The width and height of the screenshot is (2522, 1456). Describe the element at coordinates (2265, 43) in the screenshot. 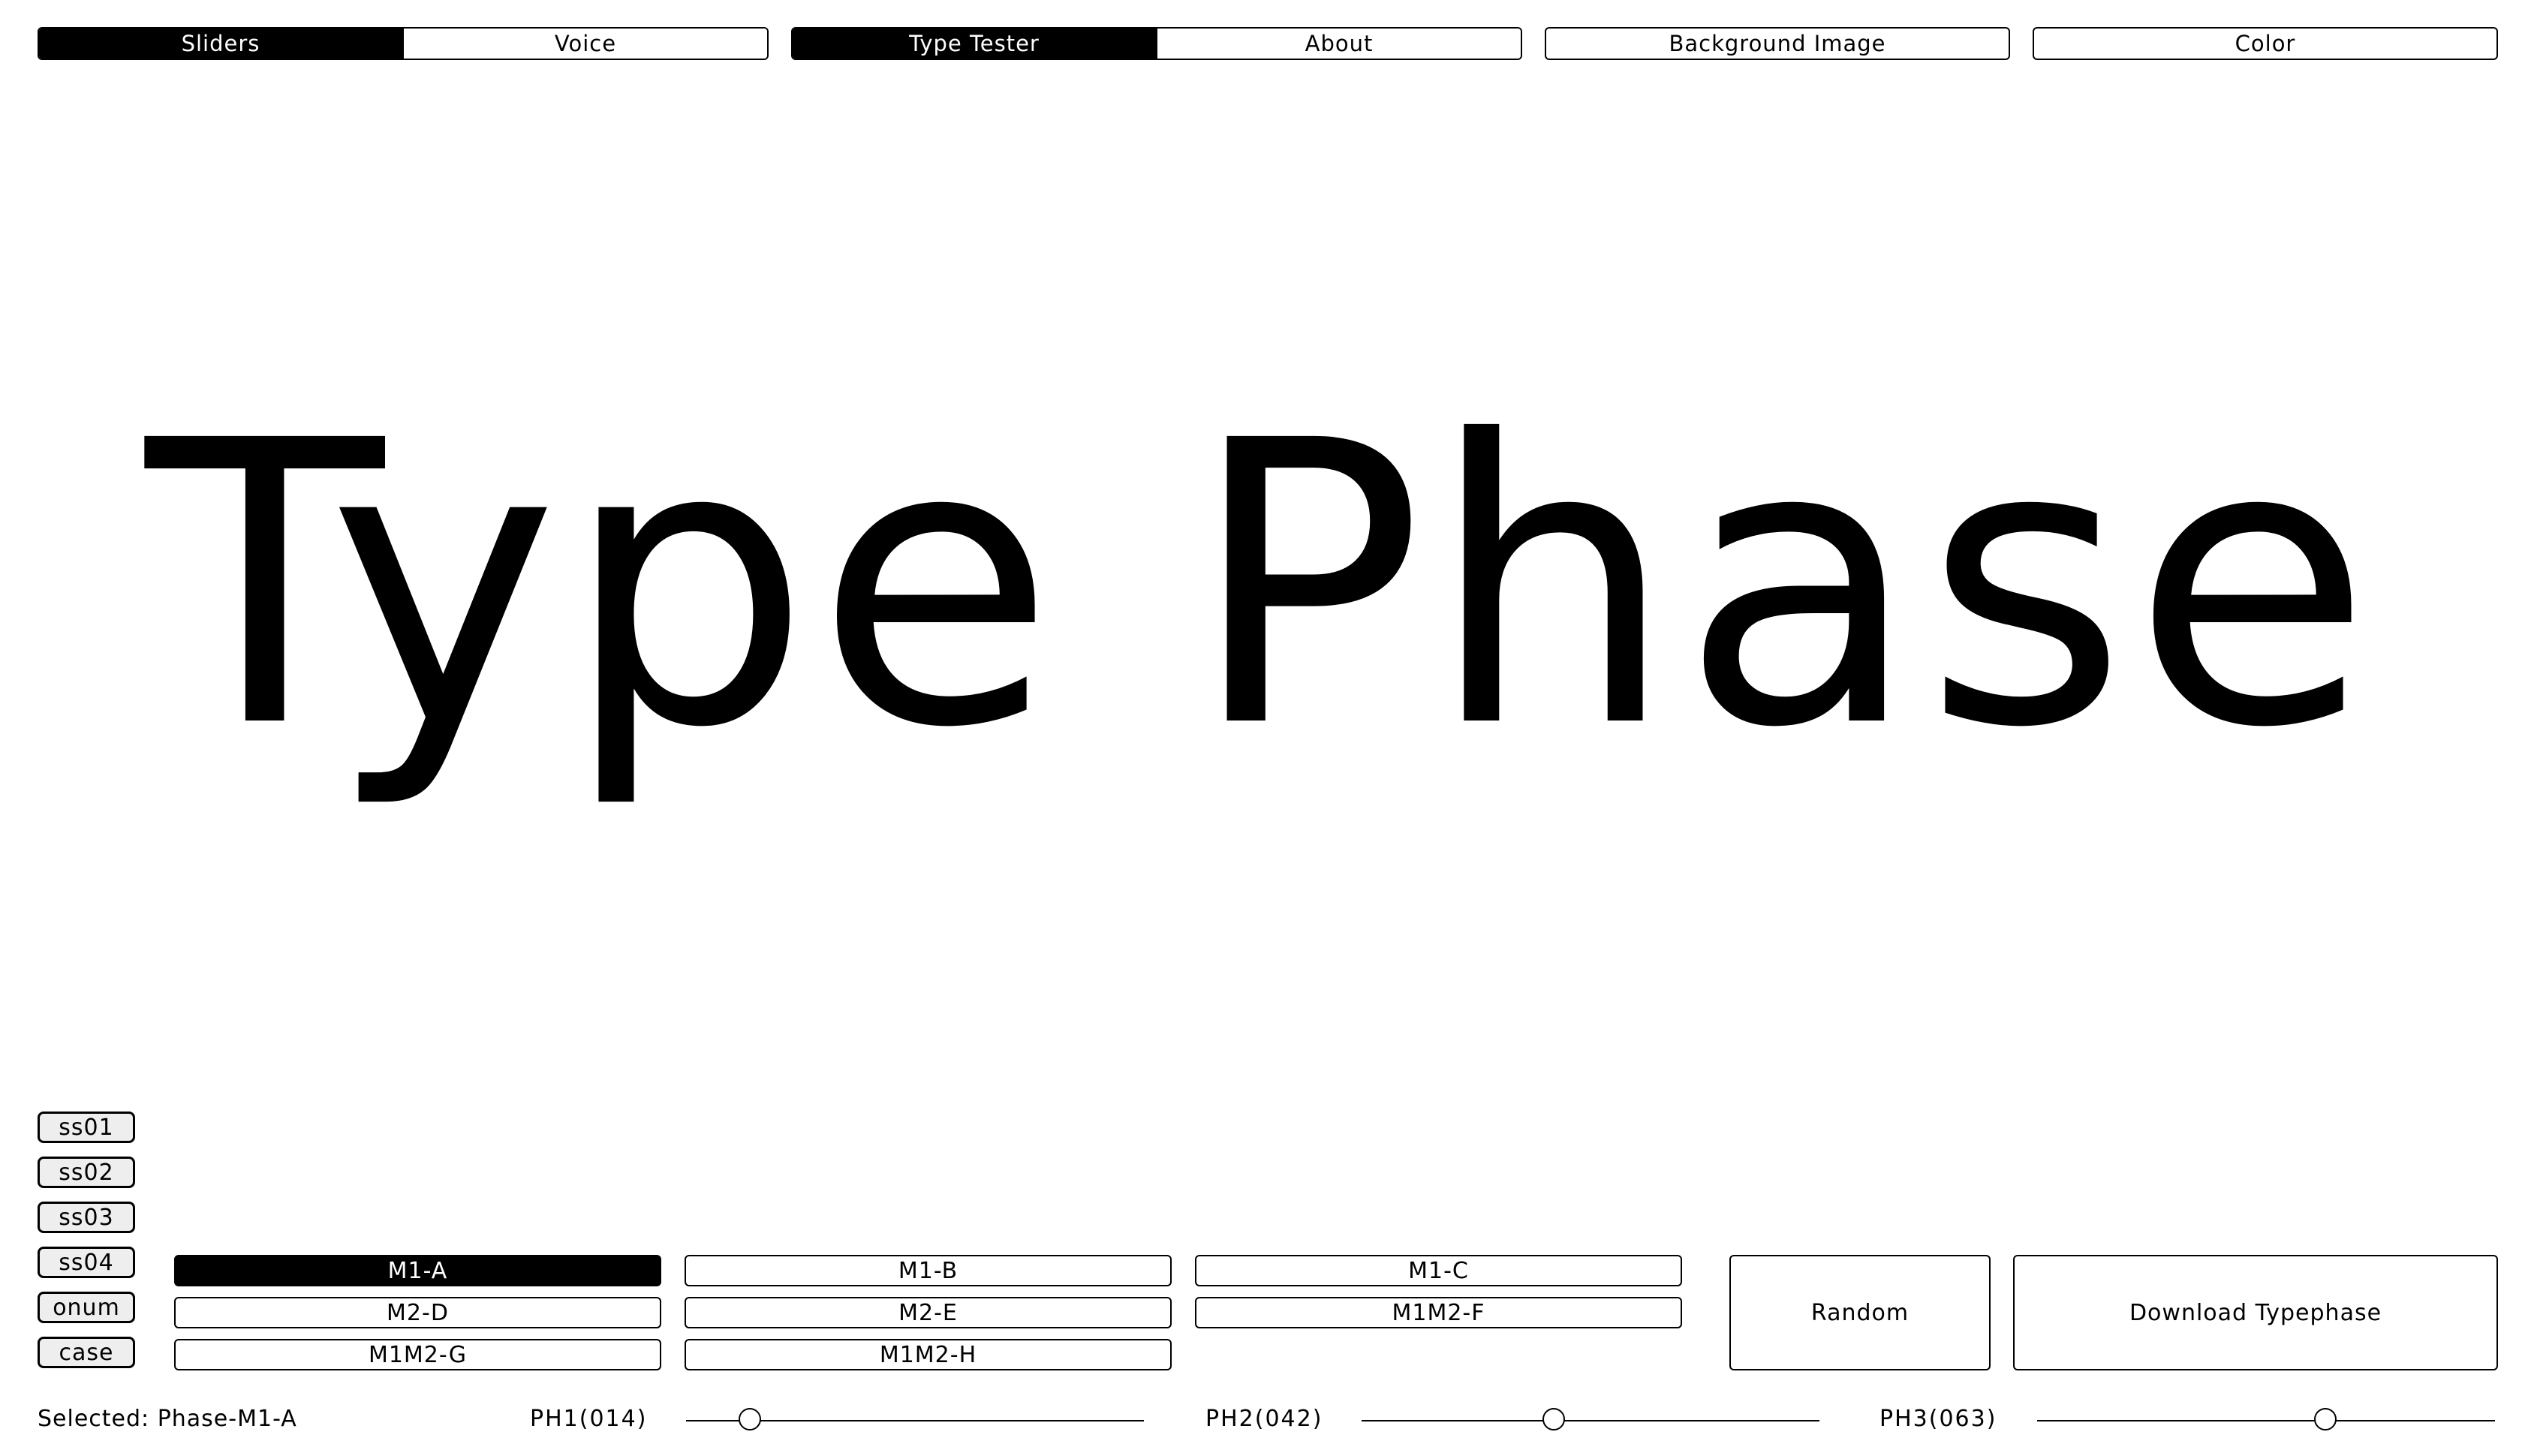

I see `color-button: Color` at that location.